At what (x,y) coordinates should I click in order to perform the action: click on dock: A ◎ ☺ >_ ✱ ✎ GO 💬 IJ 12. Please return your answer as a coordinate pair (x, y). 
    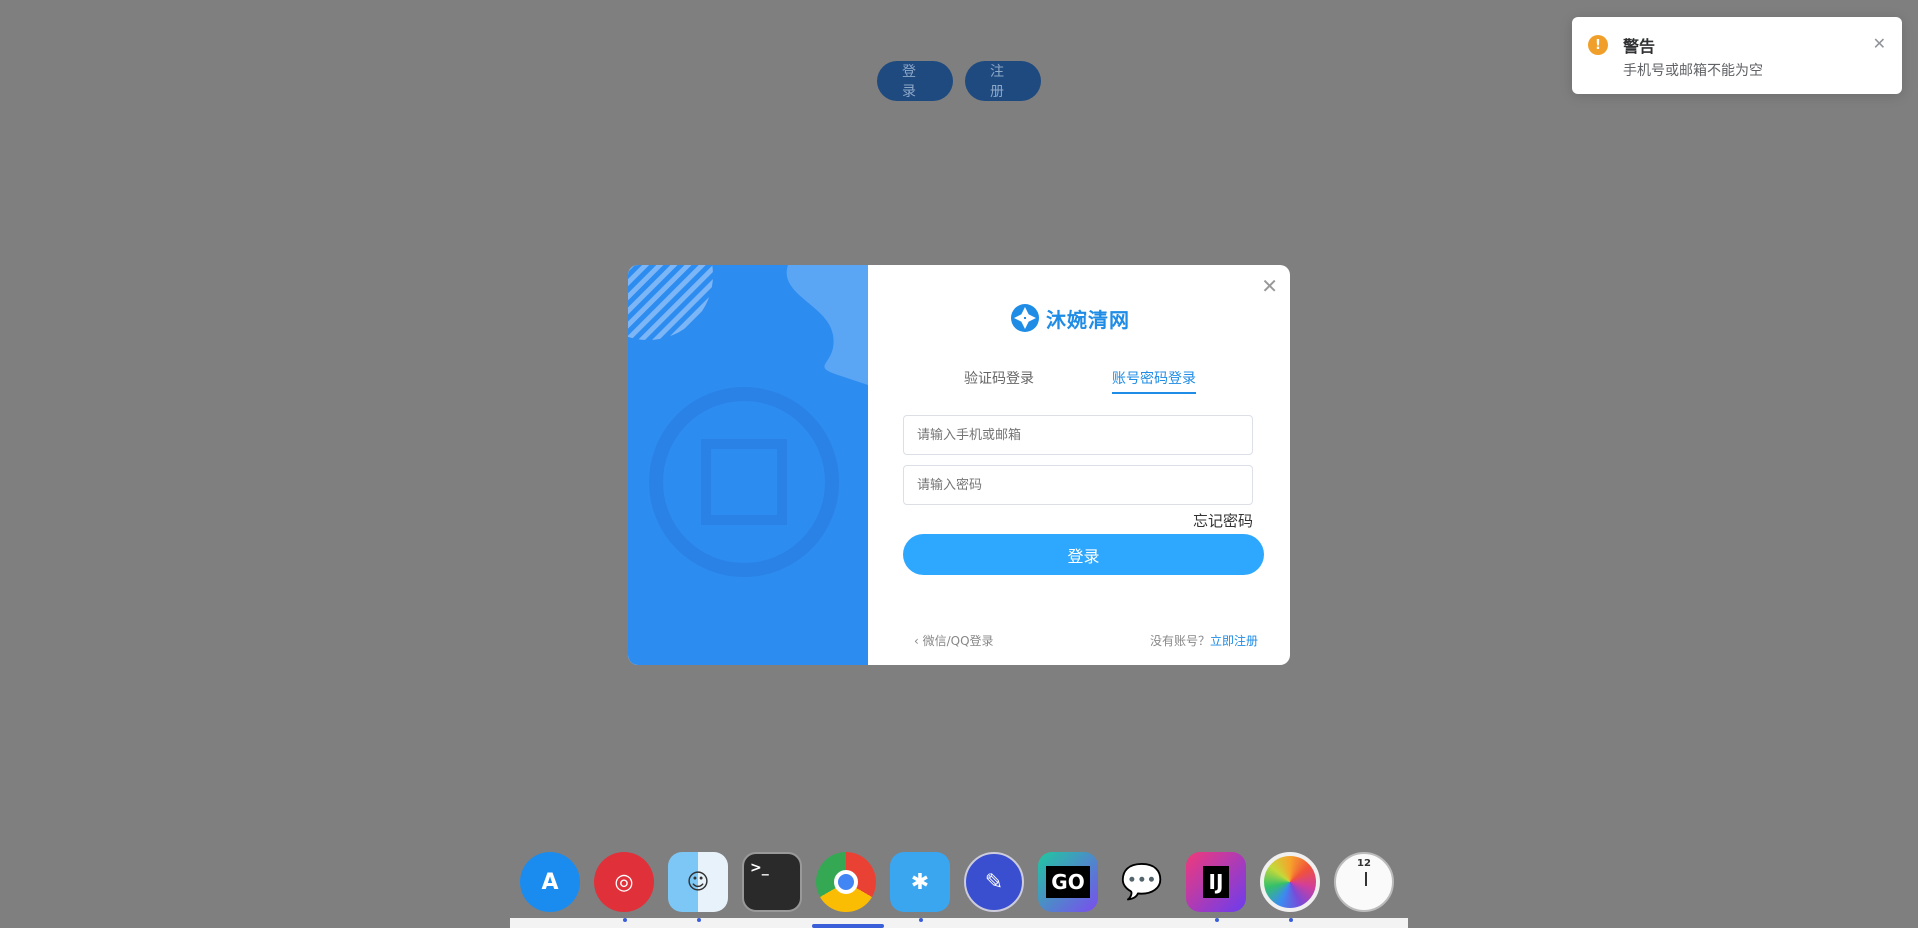
    Looking at the image, I should click on (957, 887).